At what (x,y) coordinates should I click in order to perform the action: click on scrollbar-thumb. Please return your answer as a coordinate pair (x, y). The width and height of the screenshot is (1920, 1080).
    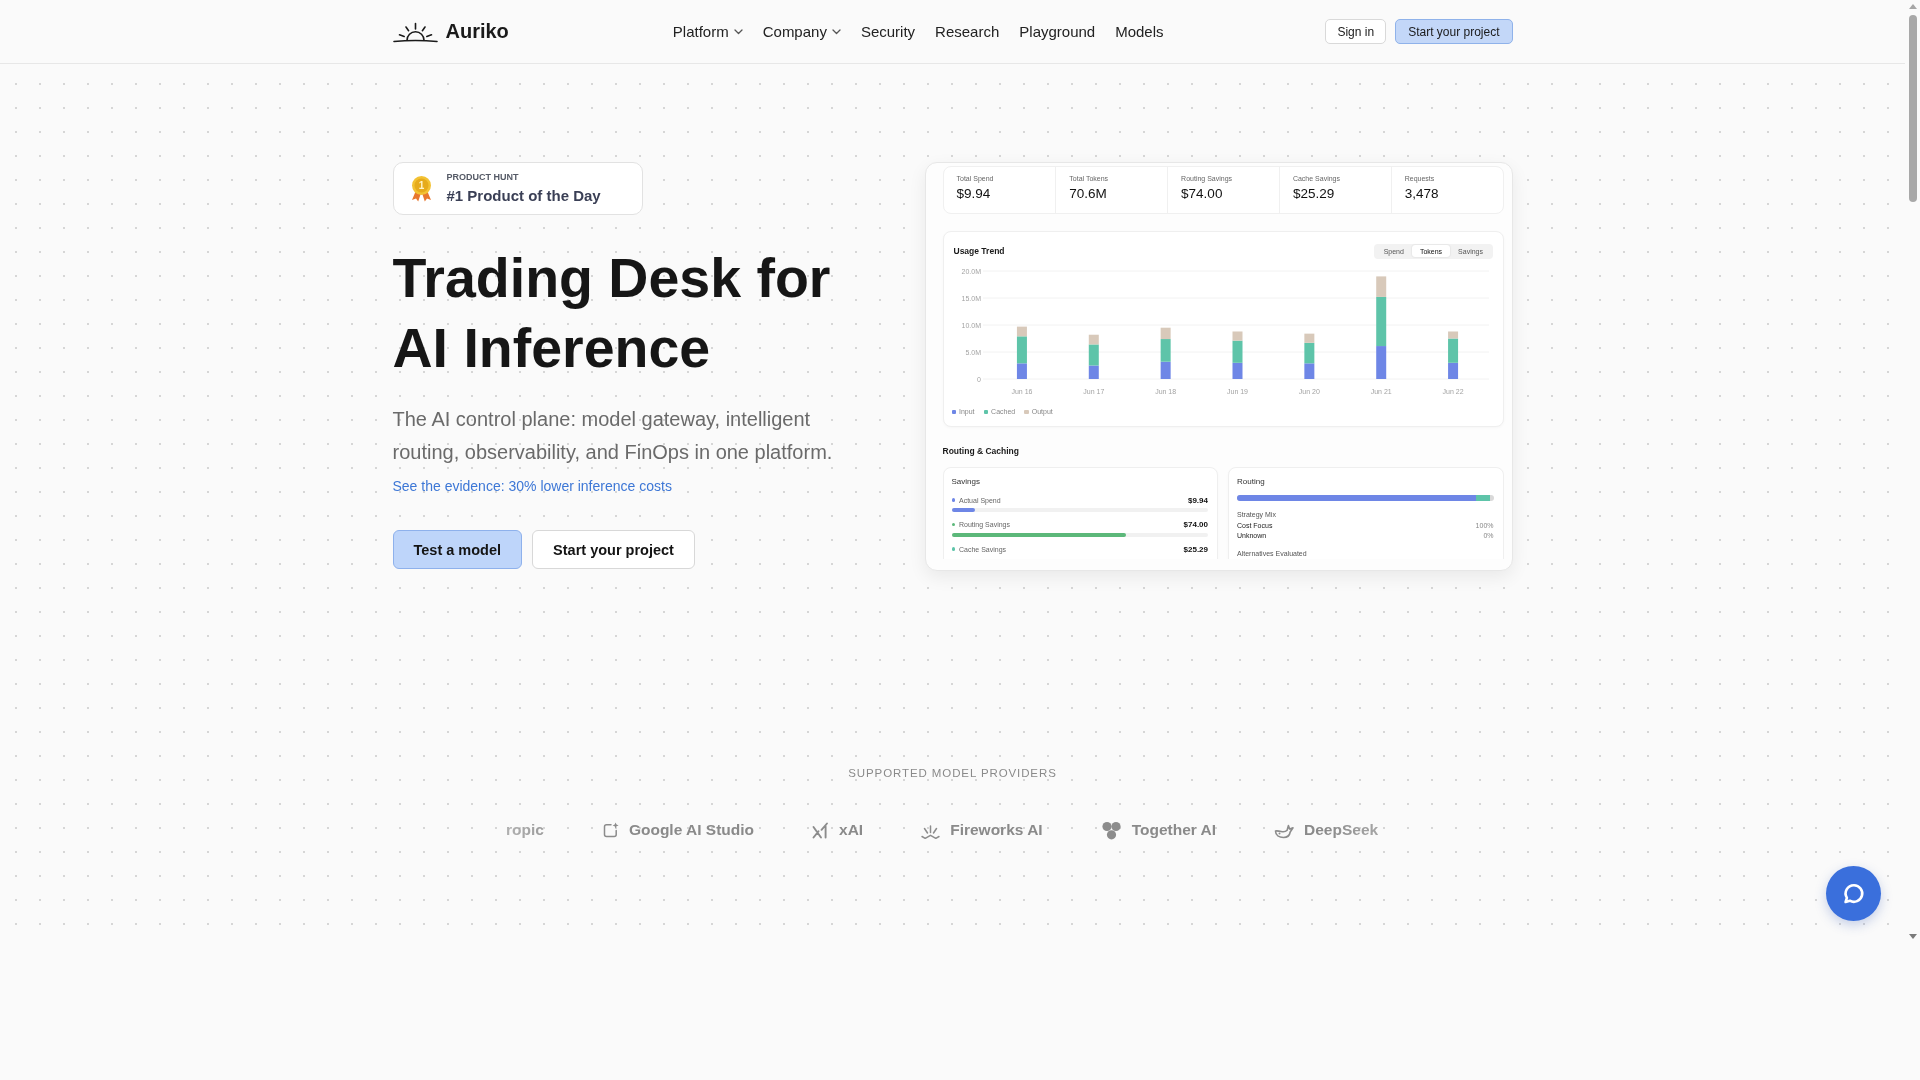
    Looking at the image, I should click on (1912, 108).